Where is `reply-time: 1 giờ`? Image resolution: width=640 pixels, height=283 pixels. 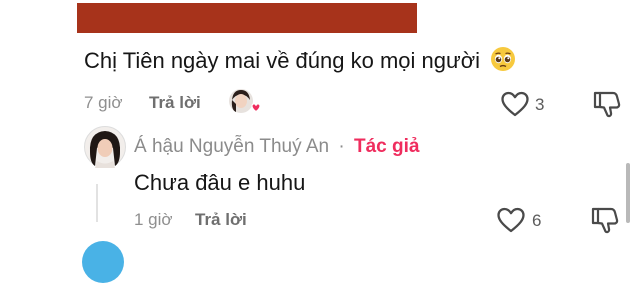
reply-time: 1 giờ is located at coordinates (153, 219).